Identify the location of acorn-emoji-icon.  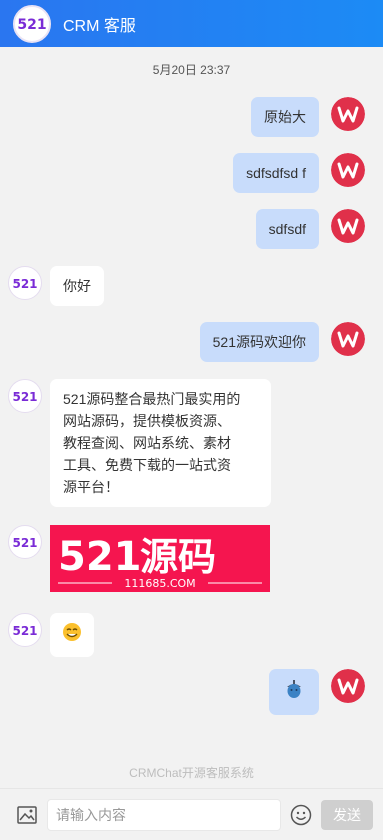
(294, 689).